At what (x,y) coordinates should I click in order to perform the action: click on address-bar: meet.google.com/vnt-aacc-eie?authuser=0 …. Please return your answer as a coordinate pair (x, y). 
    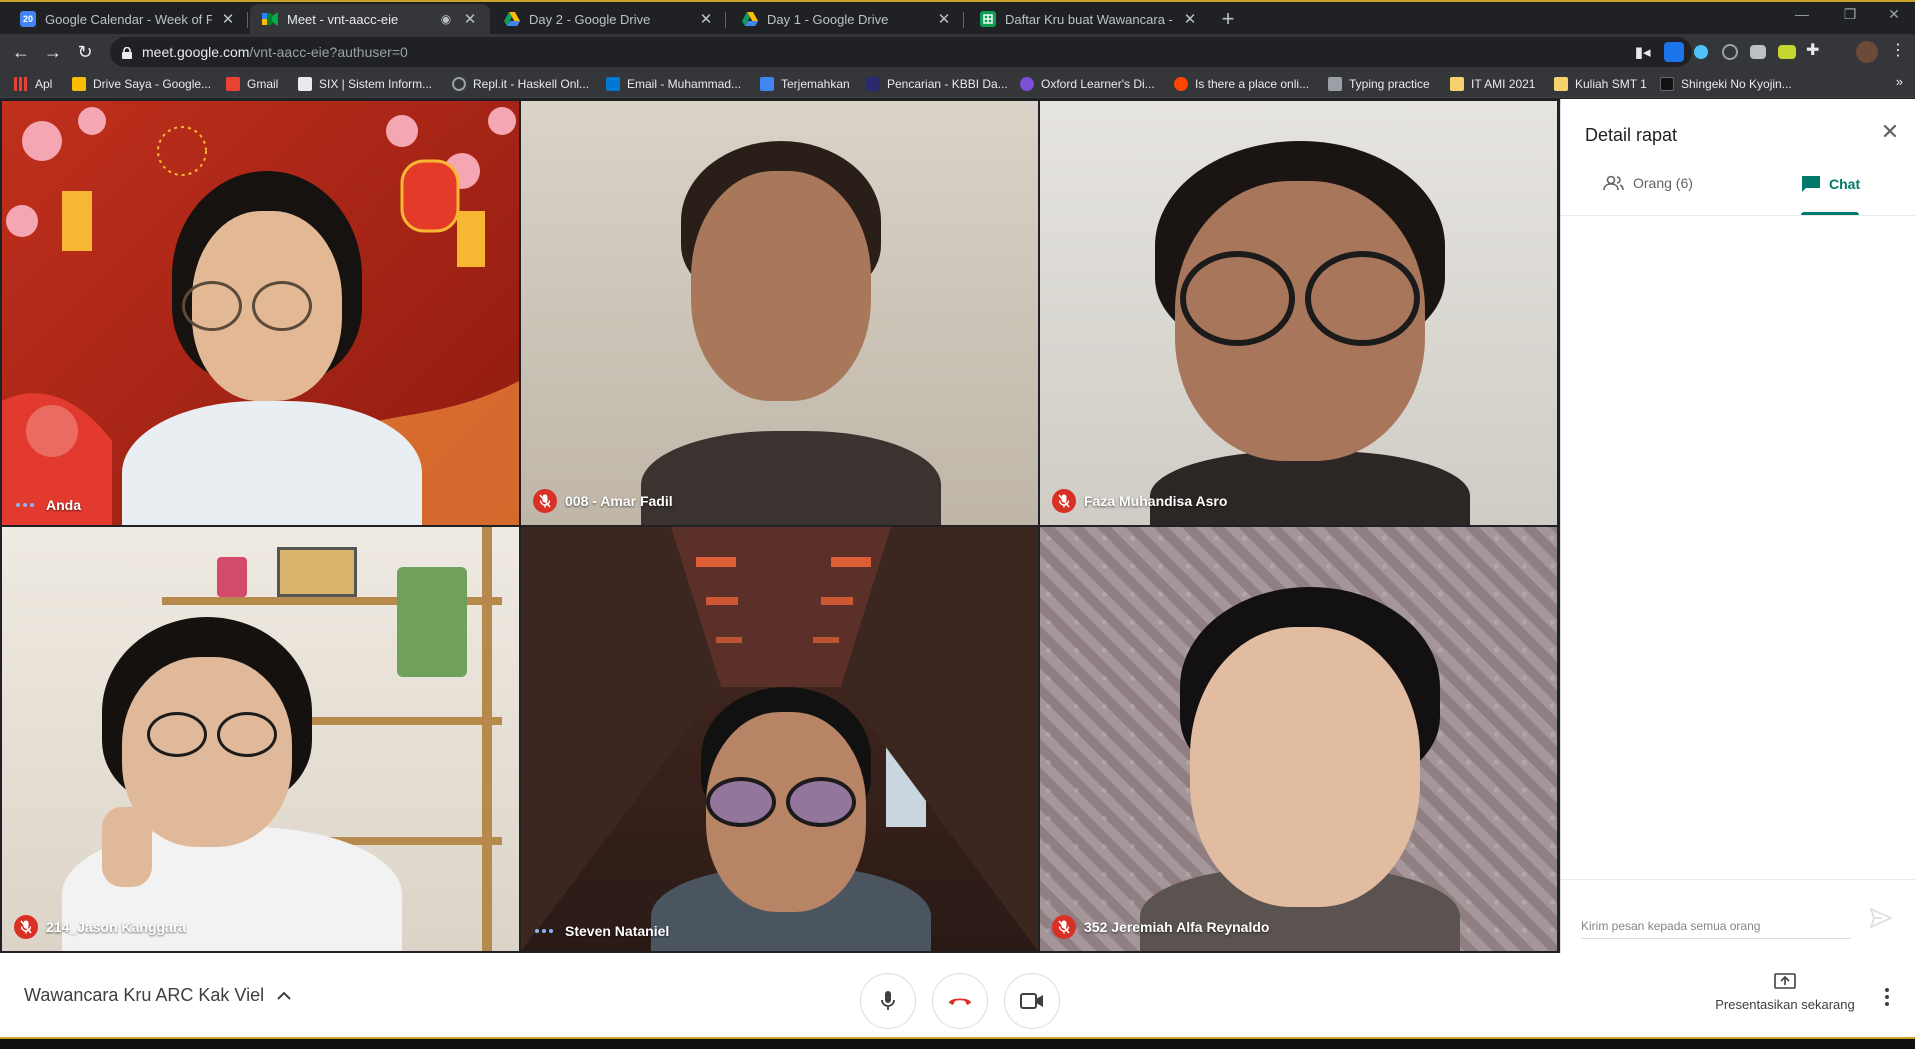
    Looking at the image, I should click on (901, 52).